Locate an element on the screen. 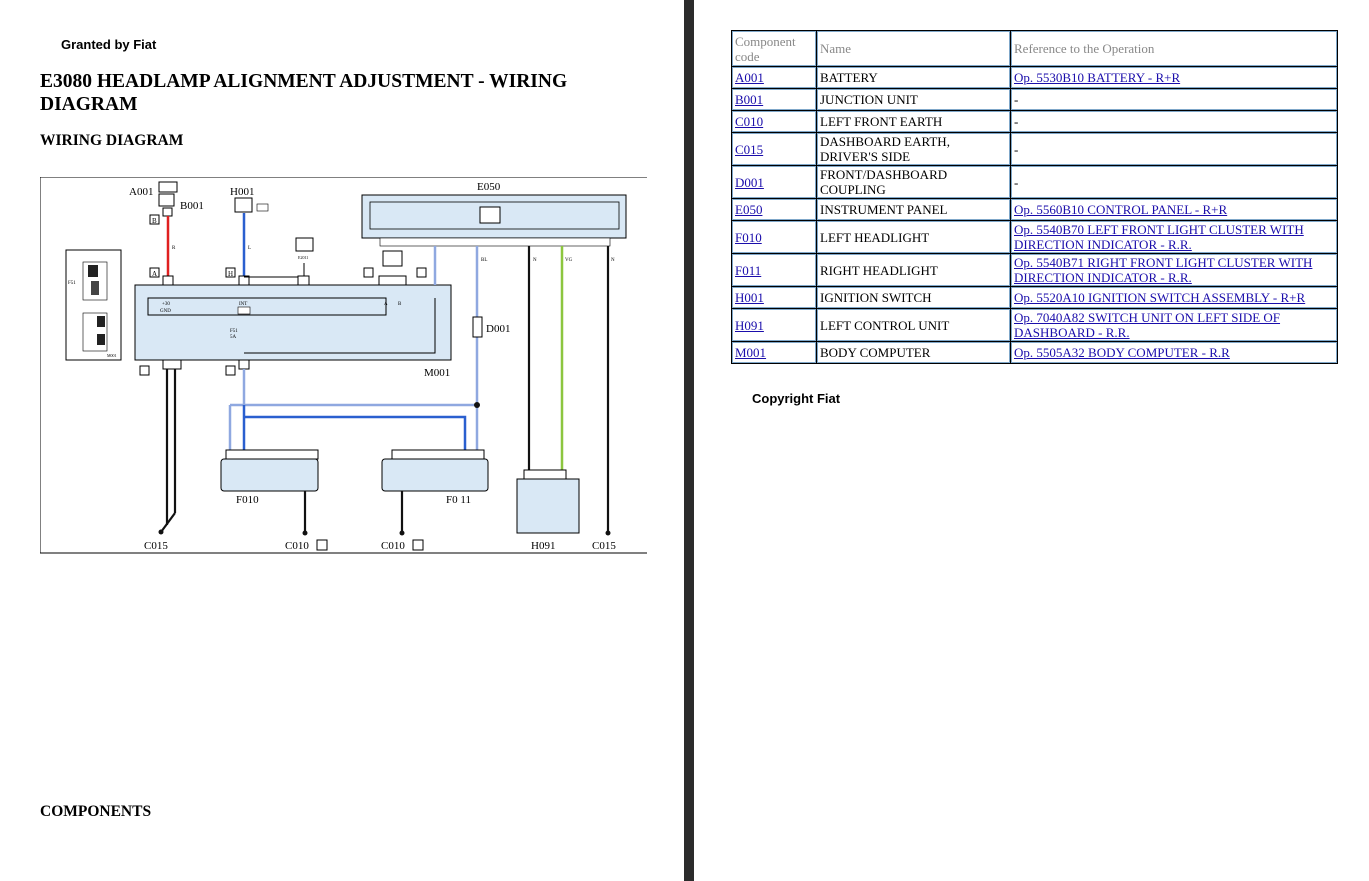  h091-label: H091 is located at coordinates (543, 546).